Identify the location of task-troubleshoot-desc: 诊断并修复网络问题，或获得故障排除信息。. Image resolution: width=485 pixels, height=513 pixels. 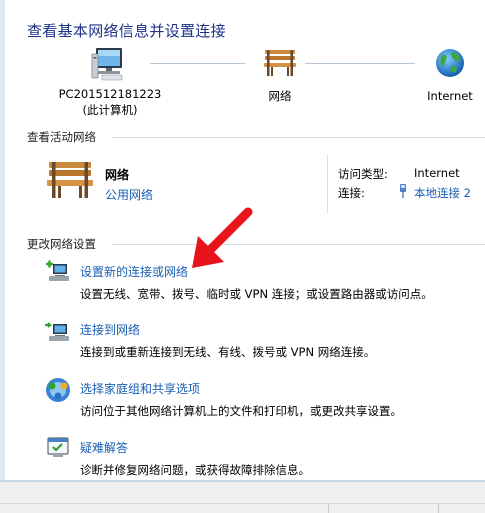
(195, 470).